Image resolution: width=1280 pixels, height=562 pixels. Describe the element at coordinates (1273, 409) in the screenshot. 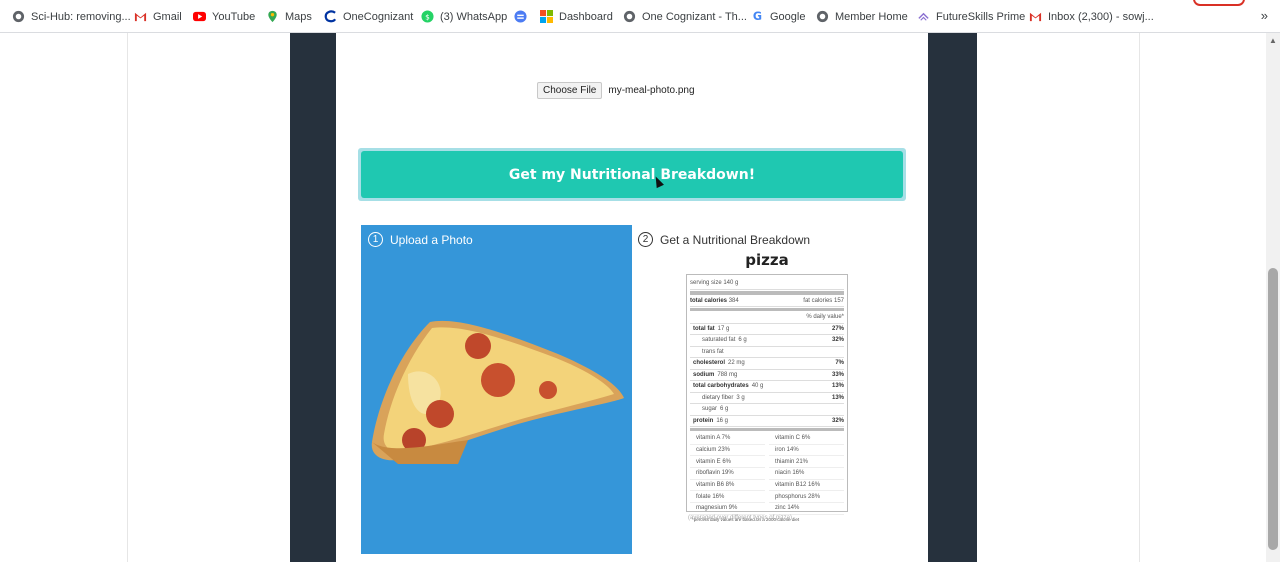

I see `scrollbar-thumb` at that location.